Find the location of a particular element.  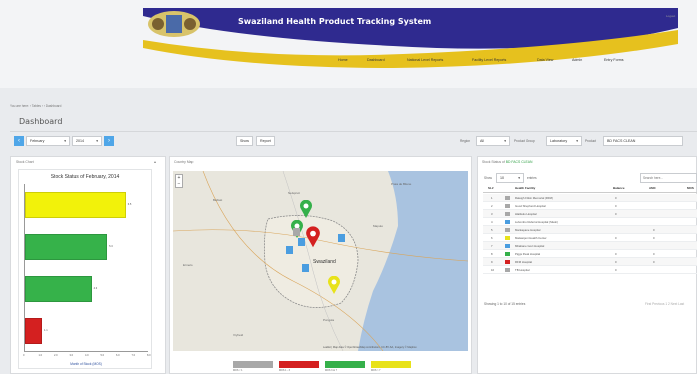

col-facility: Health Facility is located at coordinates (525, 188).